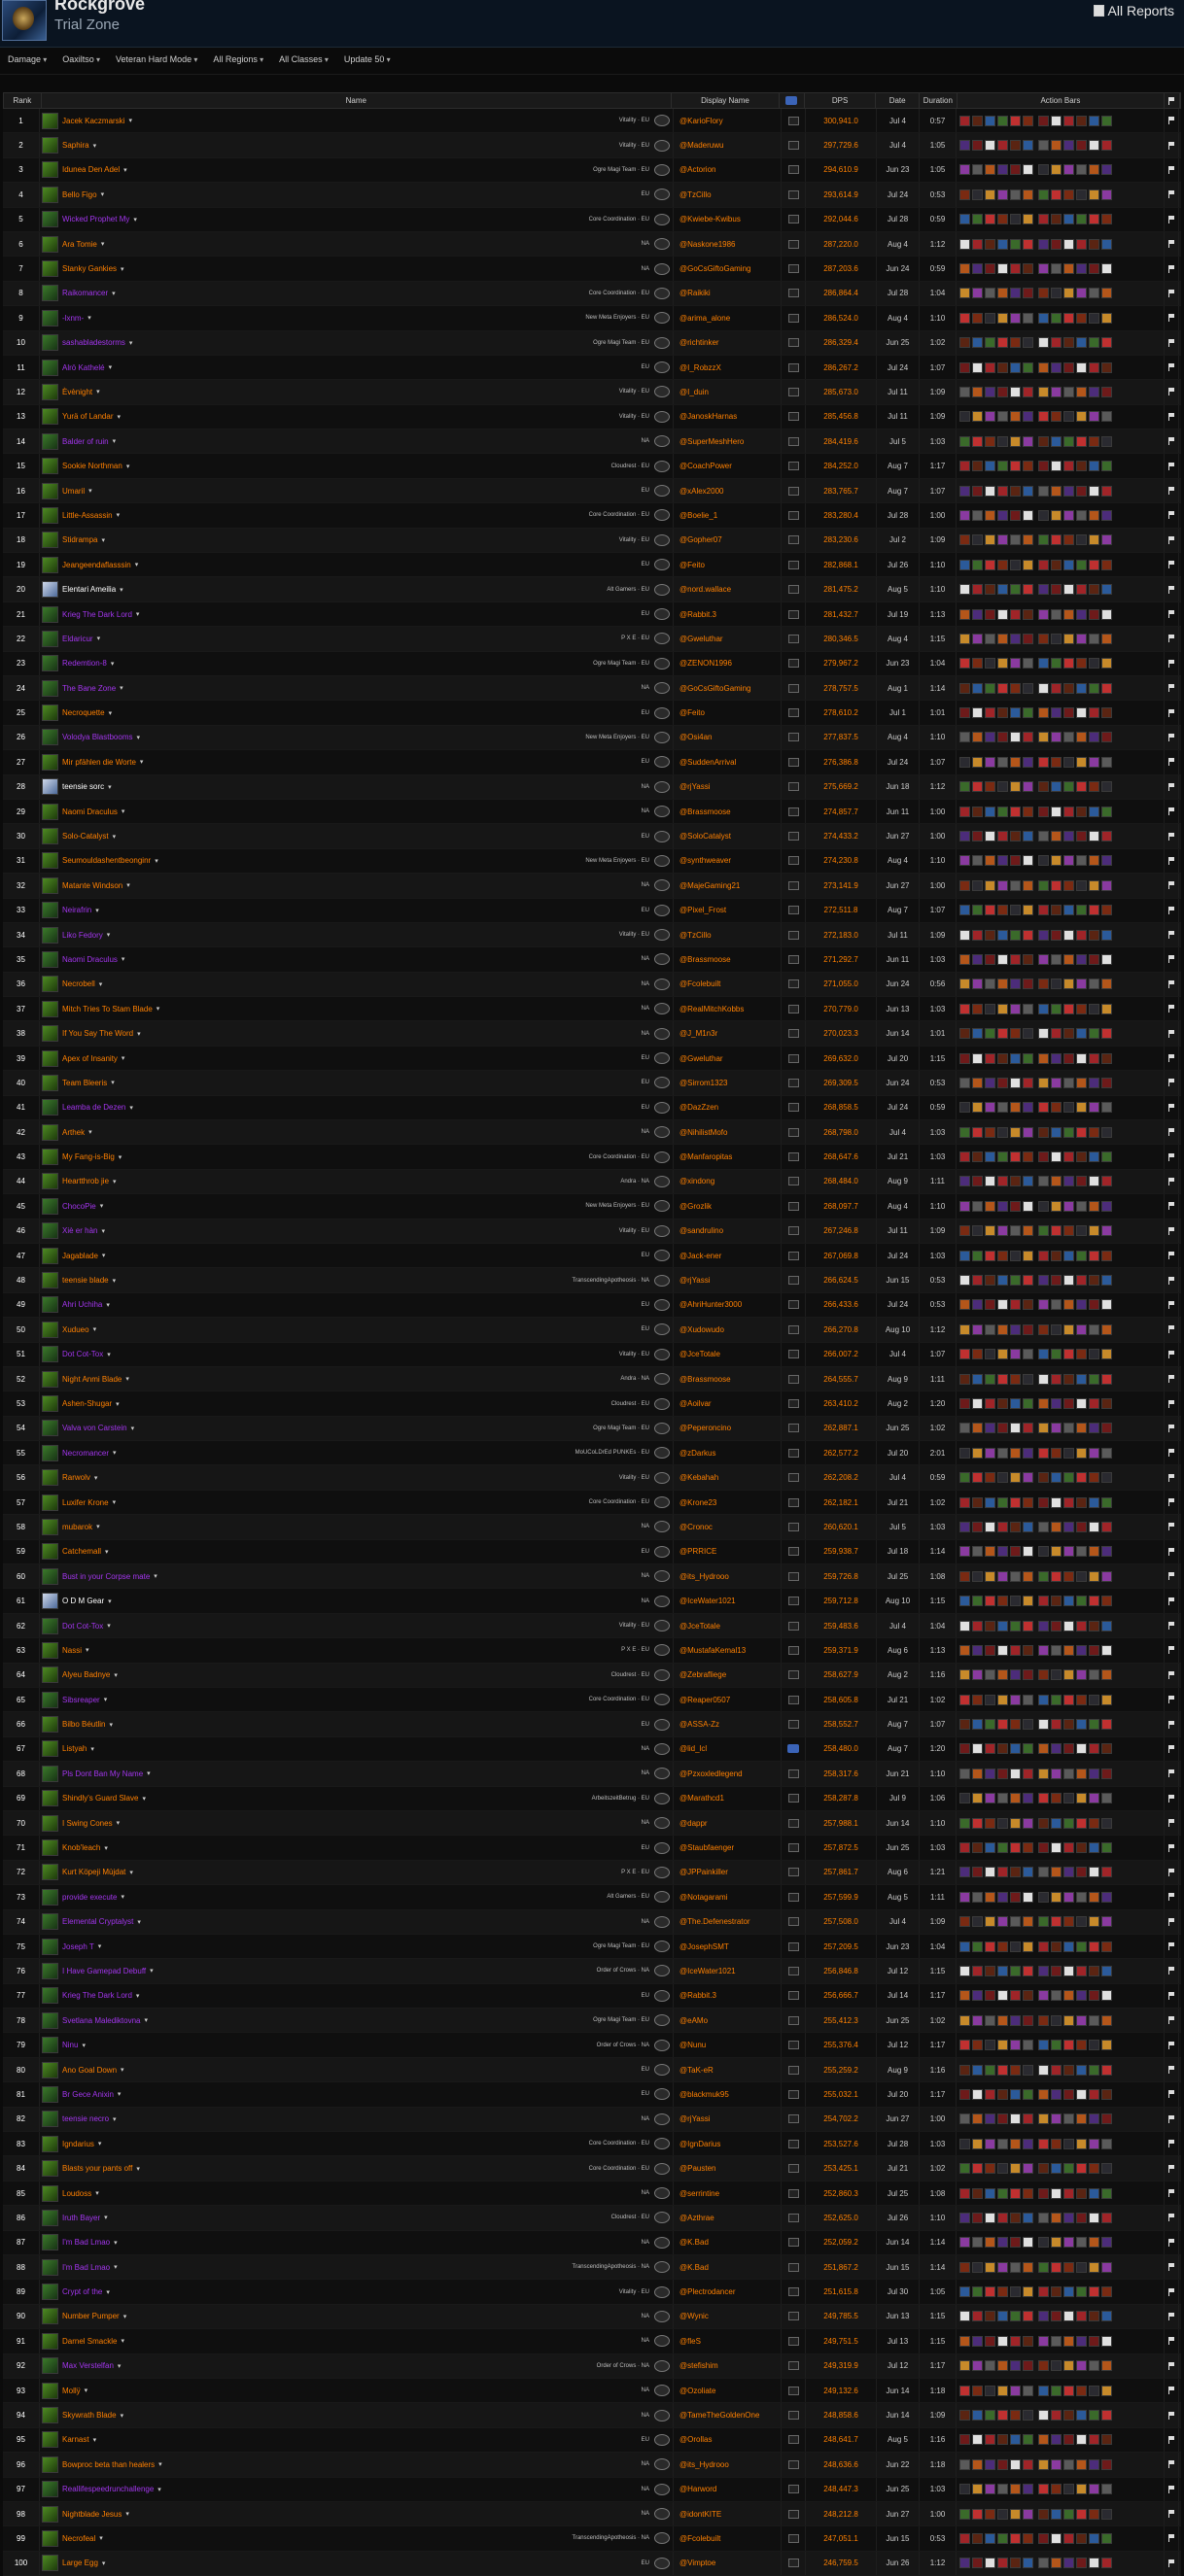 This screenshot has height=2576, width=1184. What do you see at coordinates (93, 1872) in the screenshot?
I see `player-name-link: Kurt Köpeji Mùjdat` at bounding box center [93, 1872].